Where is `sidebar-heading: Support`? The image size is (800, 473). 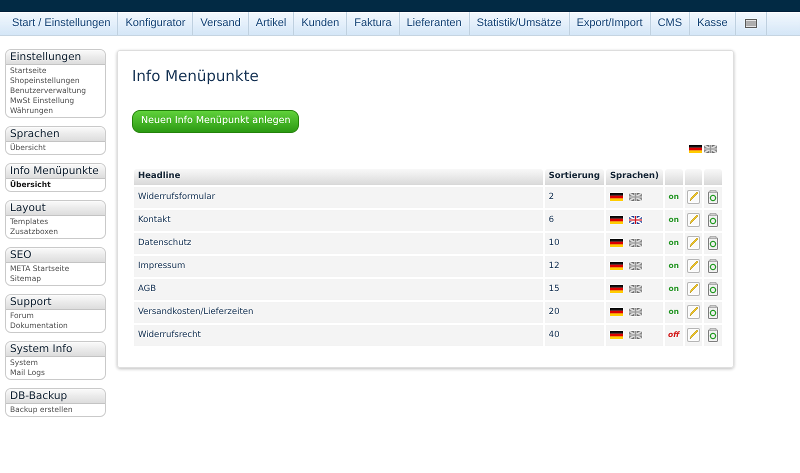 sidebar-heading: Support is located at coordinates (55, 302).